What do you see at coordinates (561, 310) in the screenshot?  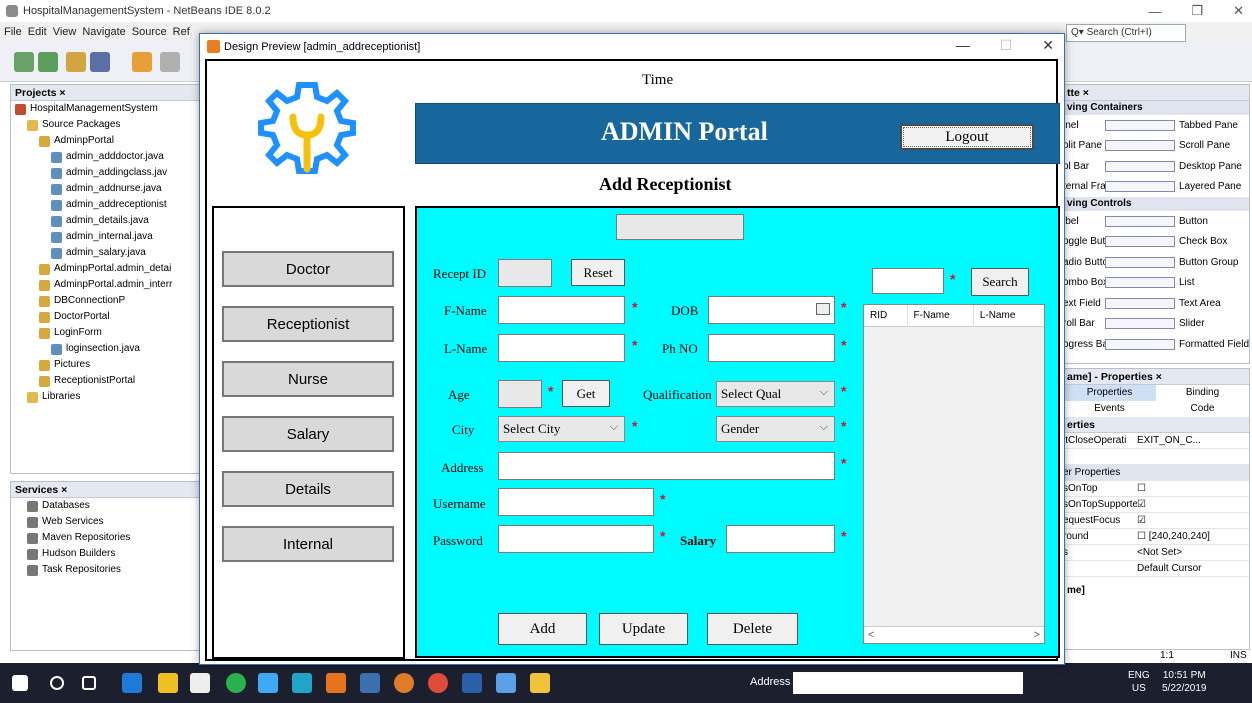 I see `fname-field` at bounding box center [561, 310].